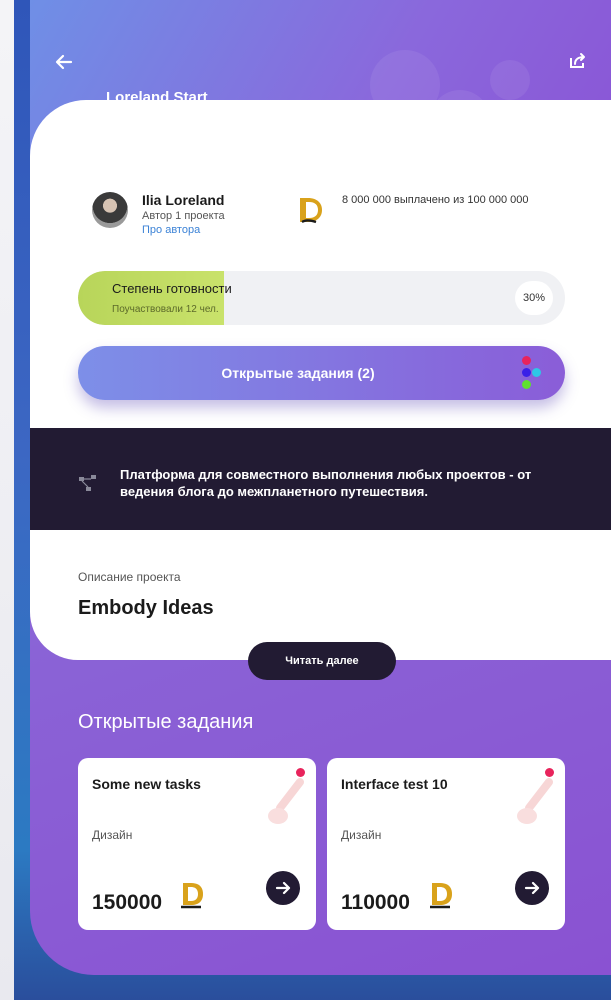 The height and width of the screenshot is (1000, 611). I want to click on read-more-button: Читать далее, so click(322, 661).